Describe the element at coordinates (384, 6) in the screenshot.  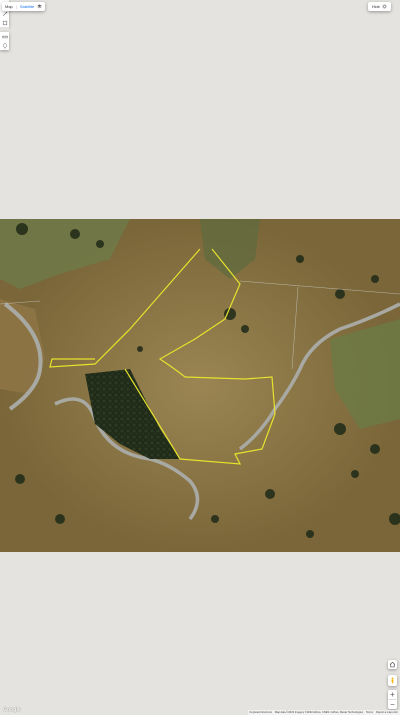
I see `collapse-icon` at that location.